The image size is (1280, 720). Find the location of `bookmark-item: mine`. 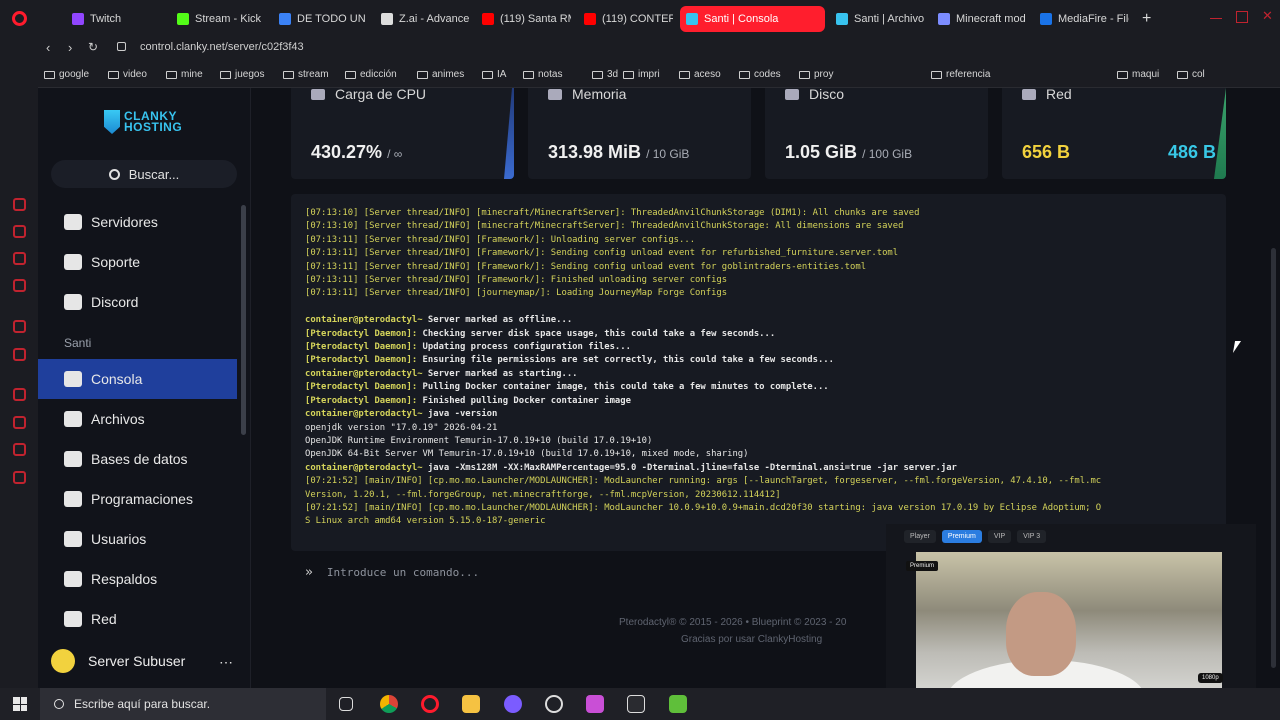

bookmark-item: mine is located at coordinates (184, 74).